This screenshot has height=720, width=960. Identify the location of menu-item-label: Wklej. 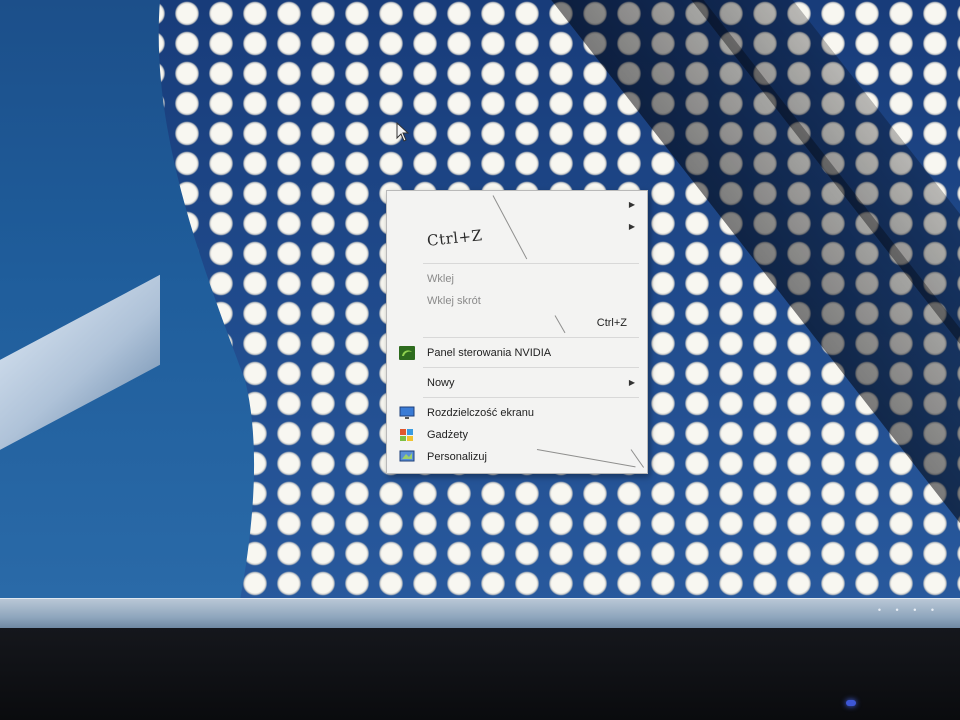
(440, 279).